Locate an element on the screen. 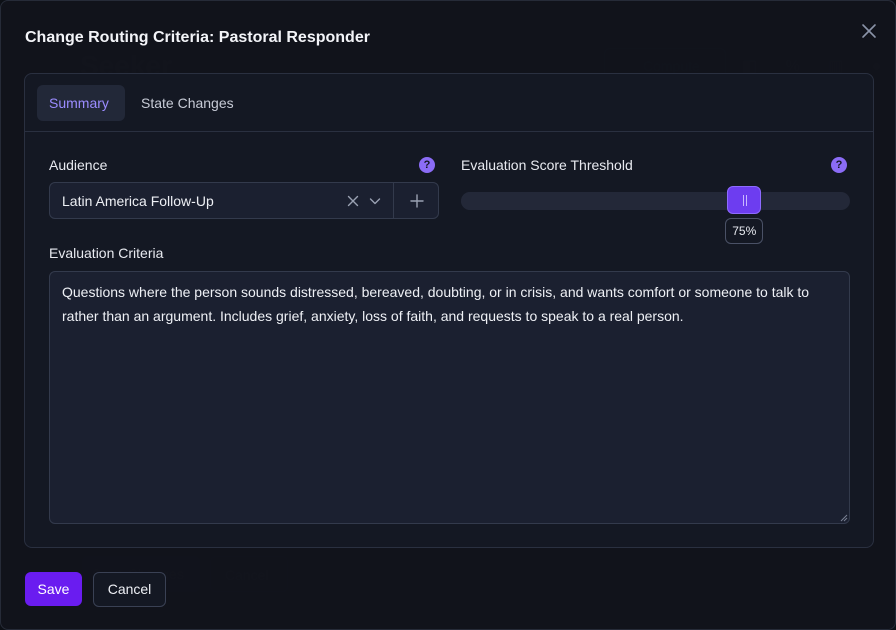  close-button is located at coordinates (869, 31).